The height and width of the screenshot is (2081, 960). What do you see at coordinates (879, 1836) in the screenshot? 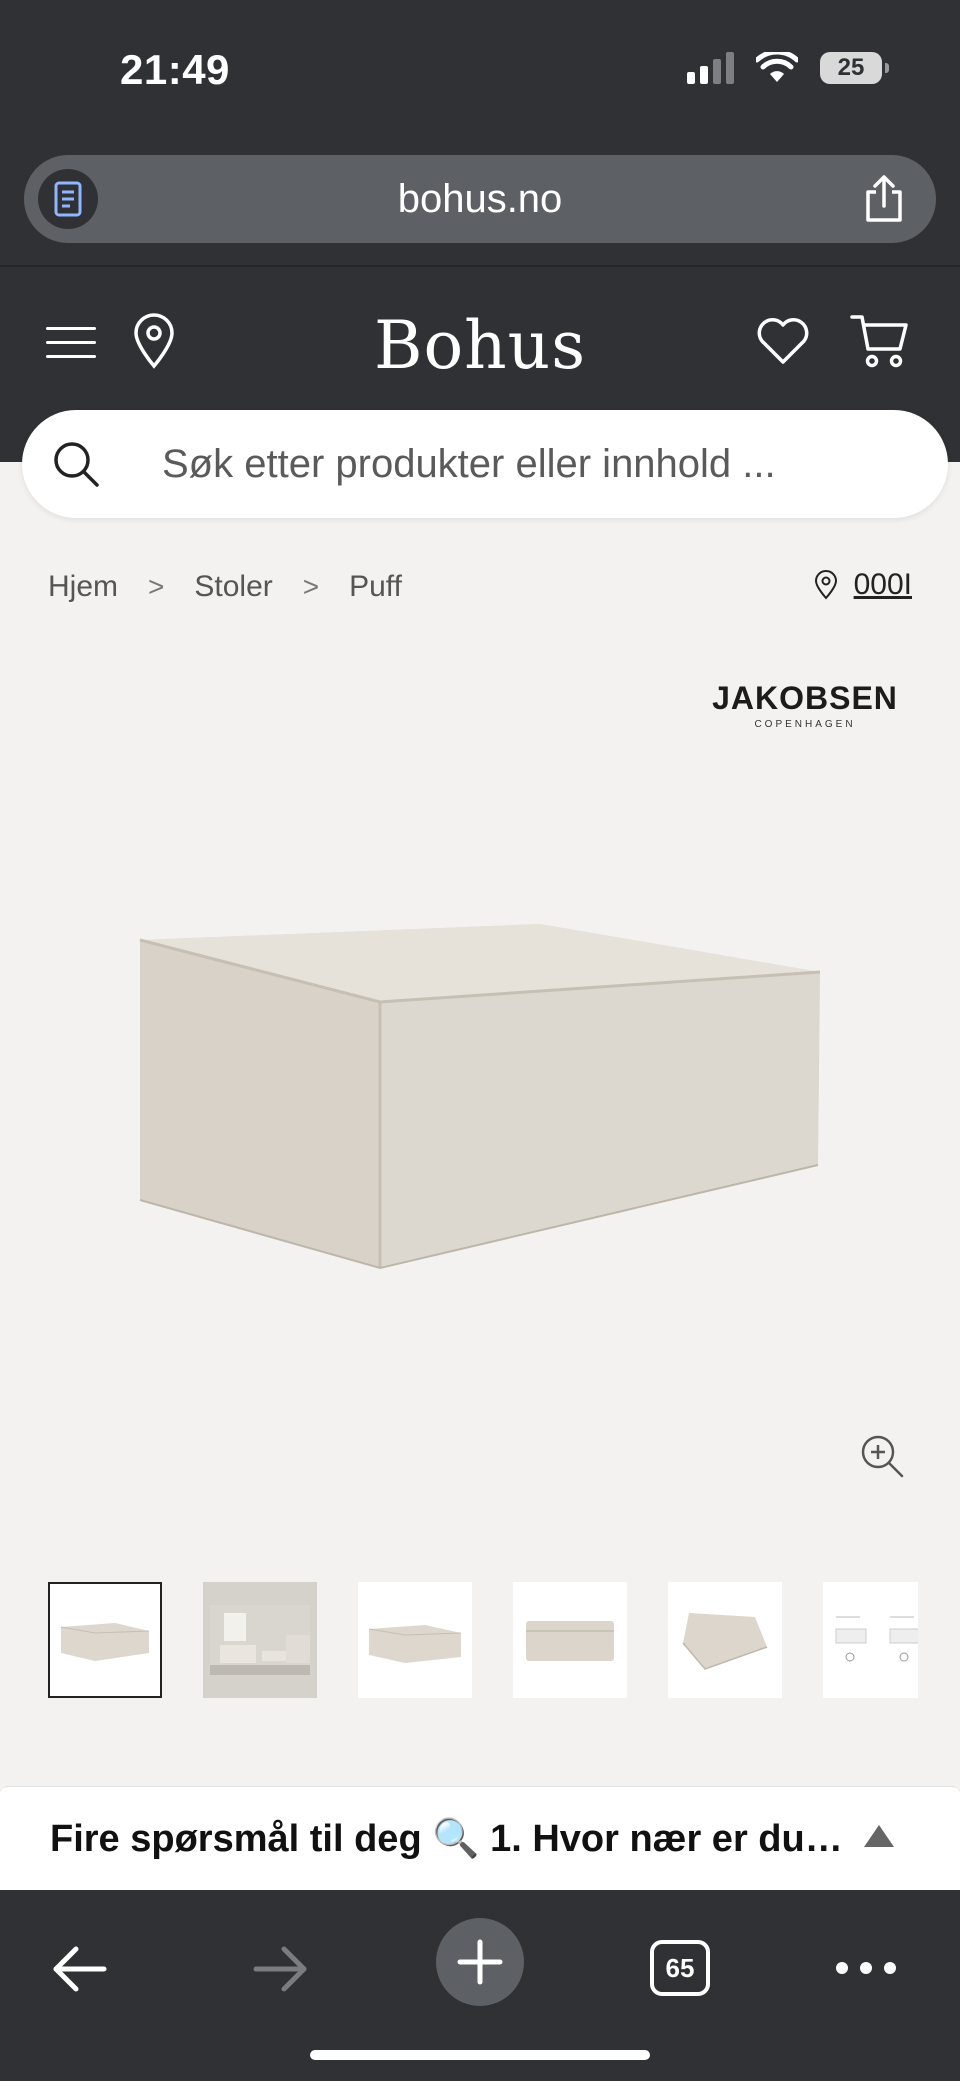
I see `chevron-up-icon` at bounding box center [879, 1836].